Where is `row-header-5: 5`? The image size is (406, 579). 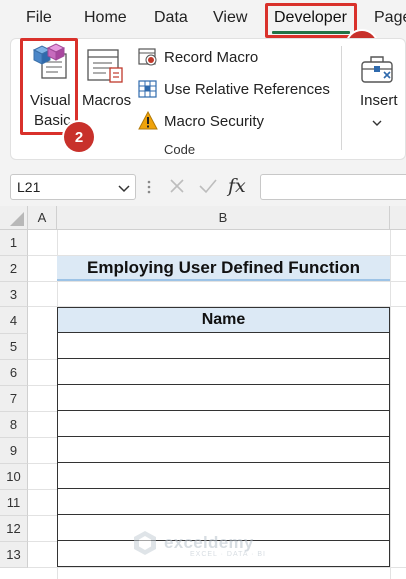
row-header-5: 5 is located at coordinates (14, 347).